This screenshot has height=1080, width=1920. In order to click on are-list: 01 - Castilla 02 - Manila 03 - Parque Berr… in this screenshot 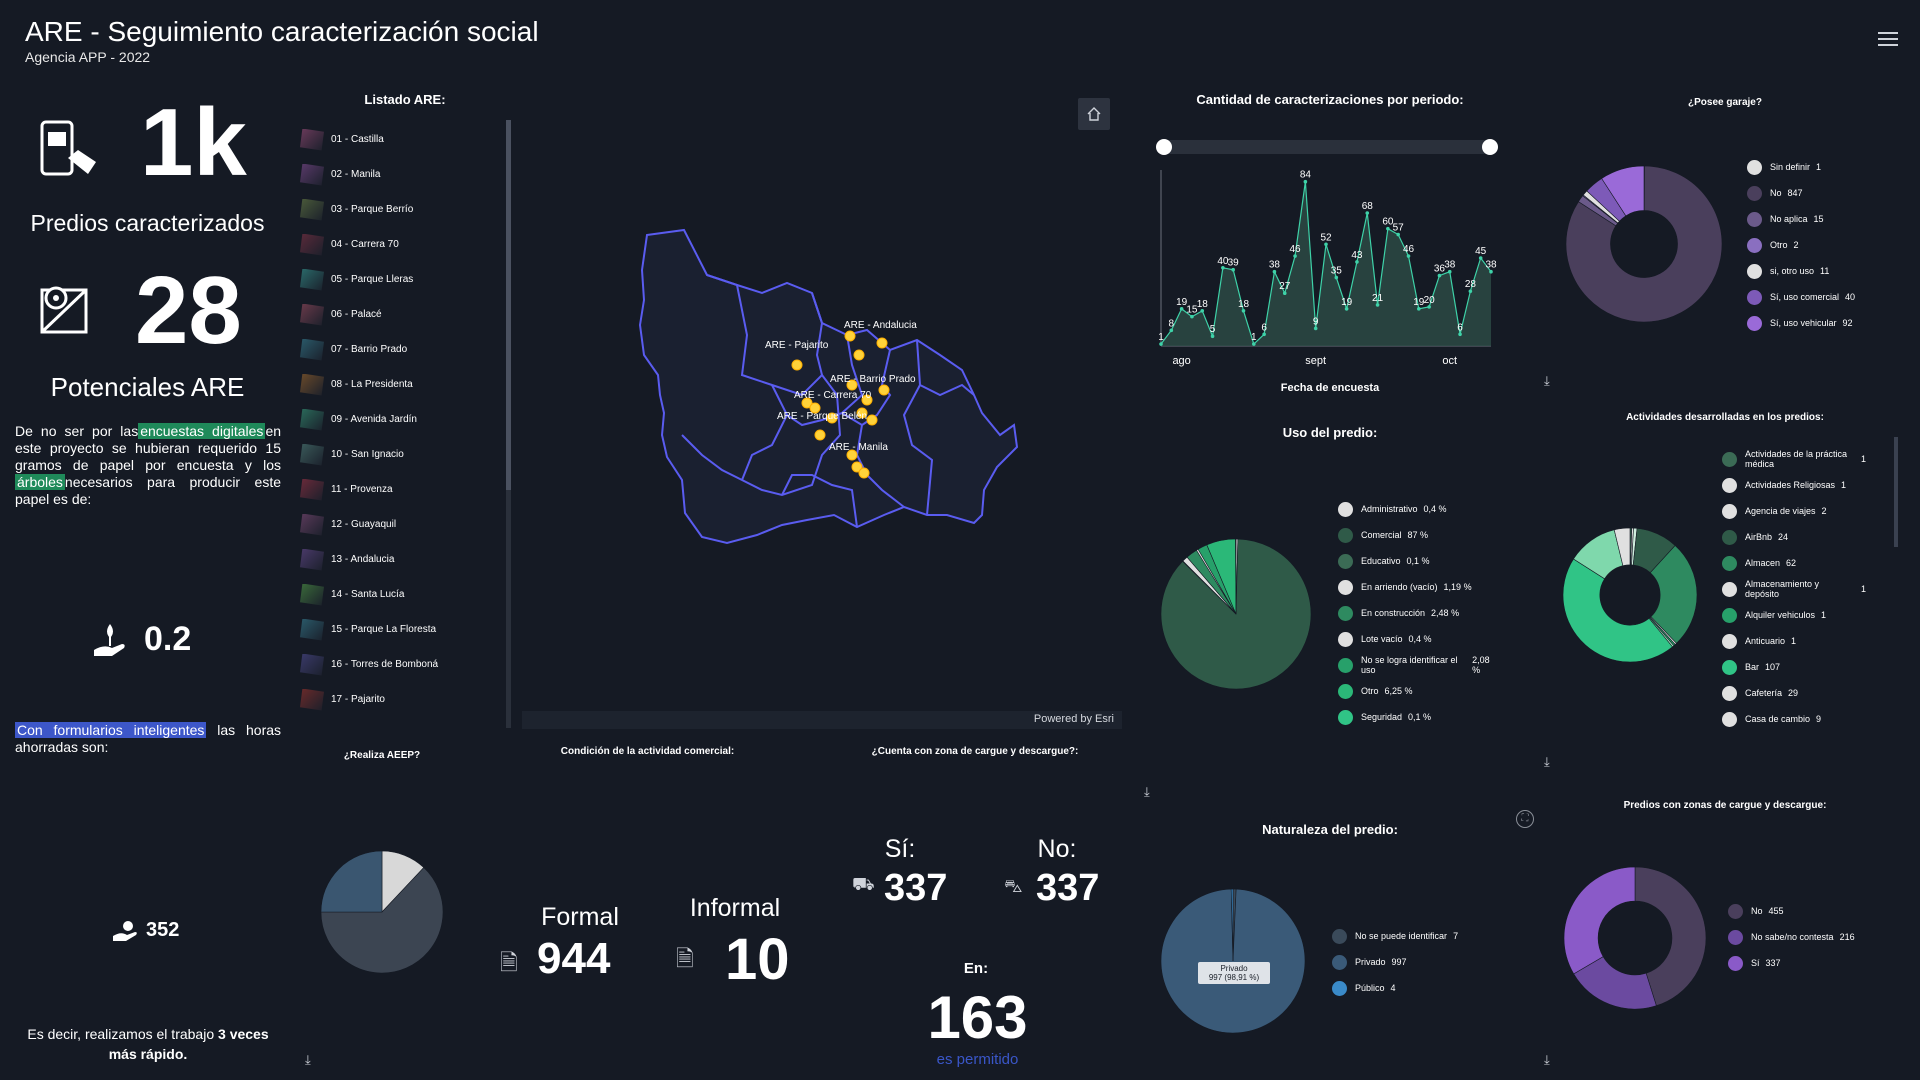, I will do `click(405, 425)`.